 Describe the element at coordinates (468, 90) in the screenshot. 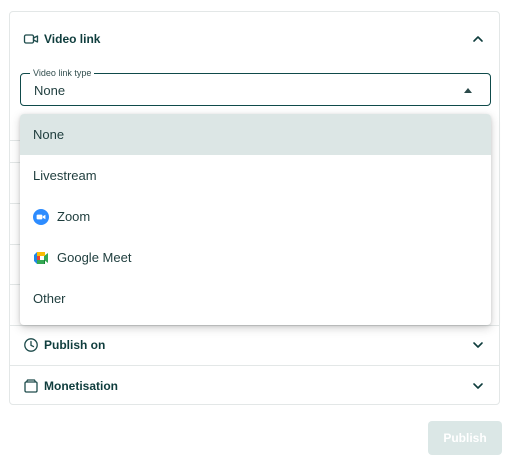

I see `caret-up-icon` at that location.